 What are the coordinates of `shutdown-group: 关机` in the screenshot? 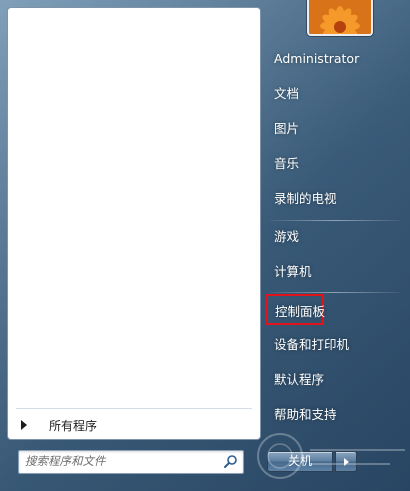 It's located at (312, 461).